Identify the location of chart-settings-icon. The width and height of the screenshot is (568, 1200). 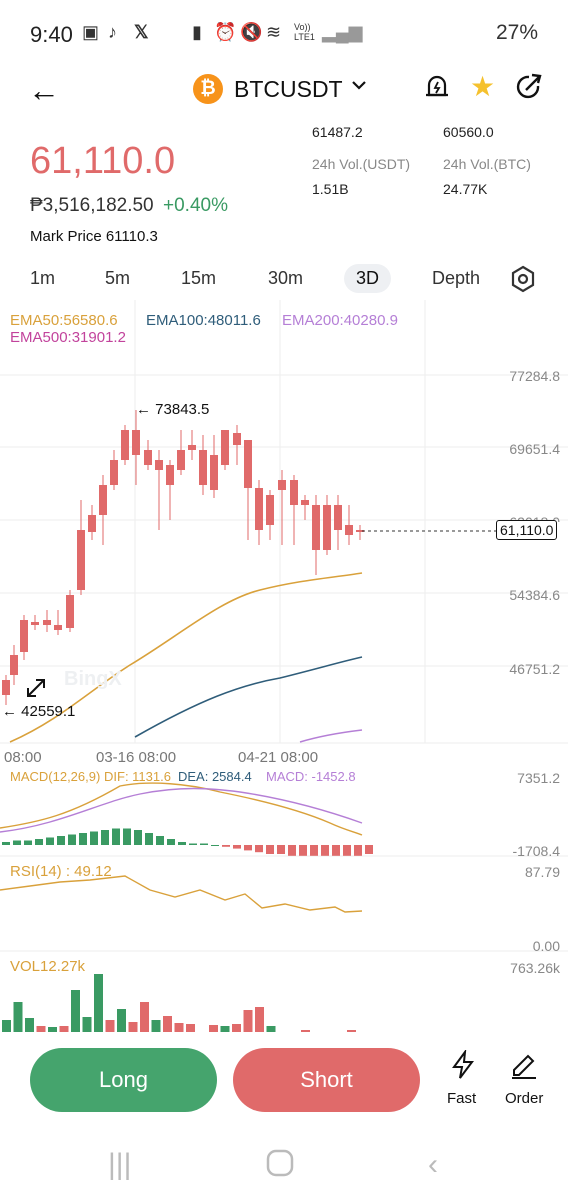
(523, 281).